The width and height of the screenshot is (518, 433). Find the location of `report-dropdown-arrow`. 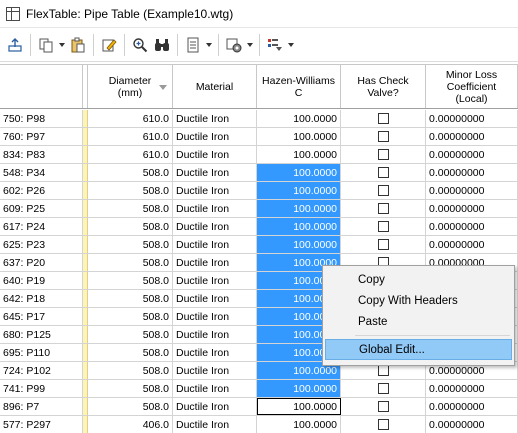

report-dropdown-arrow is located at coordinates (209, 45).